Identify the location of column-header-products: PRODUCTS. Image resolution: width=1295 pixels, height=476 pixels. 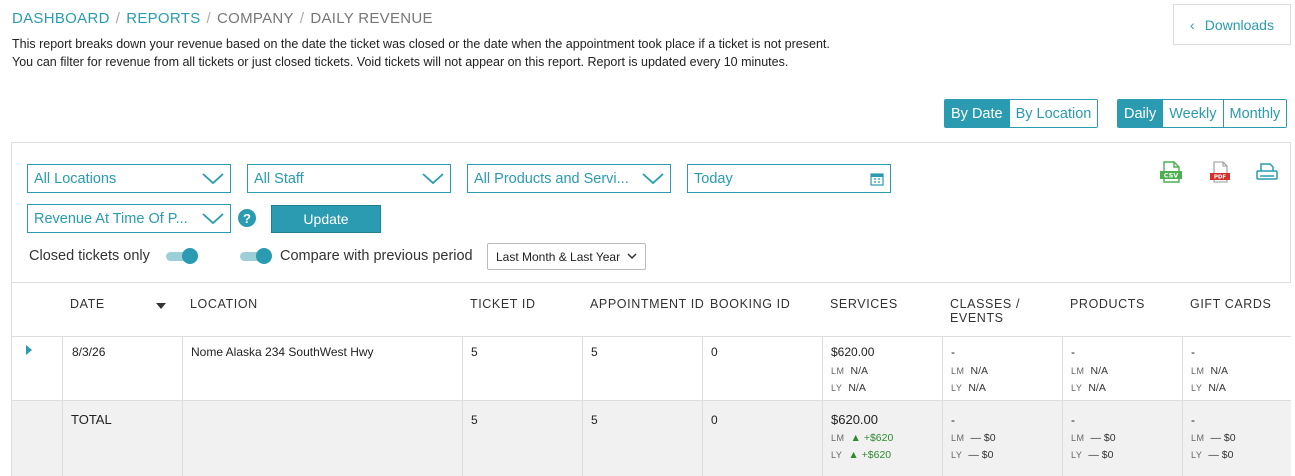
(1107, 304).